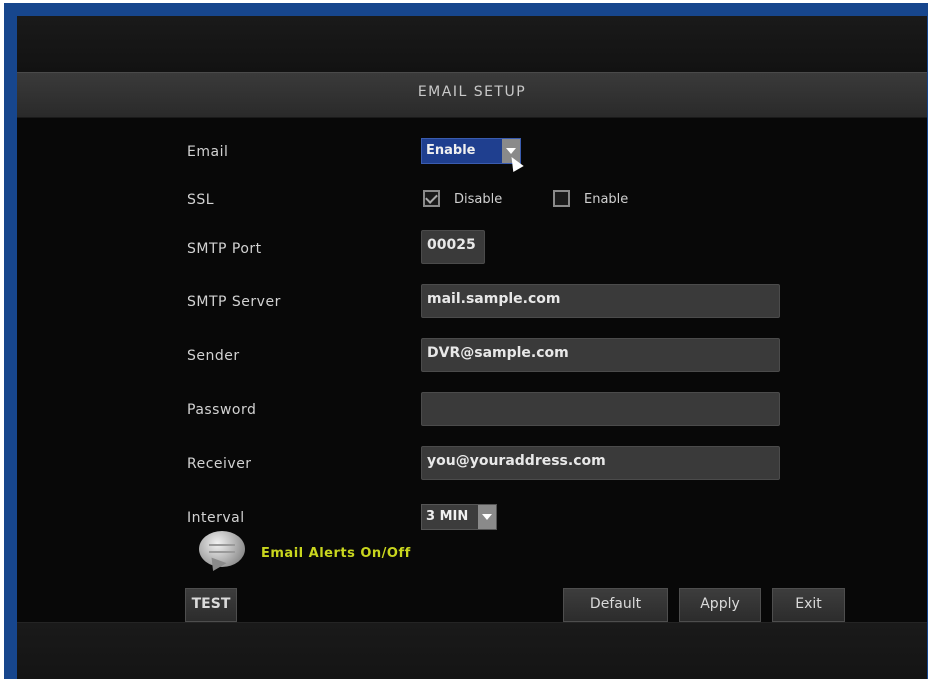 This screenshot has height=679, width=928. Describe the element at coordinates (213, 356) in the screenshot. I see `sender-label: Sender` at that location.